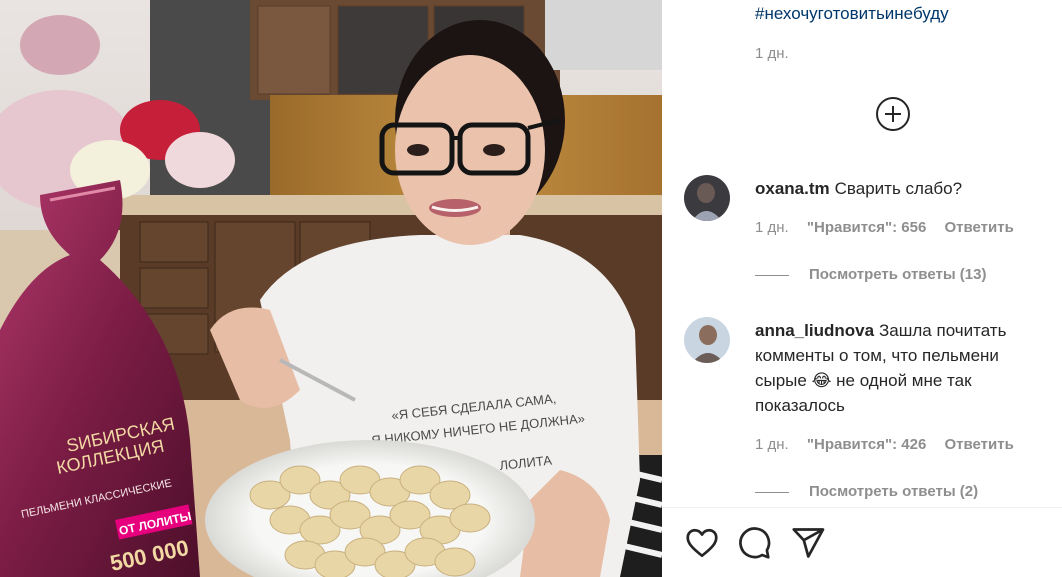 Image resolution: width=1062 pixels, height=577 pixels. Describe the element at coordinates (852, 14) in the screenshot. I see `caption-hashtag-link: #нехочуготовитьинебуду` at that location.